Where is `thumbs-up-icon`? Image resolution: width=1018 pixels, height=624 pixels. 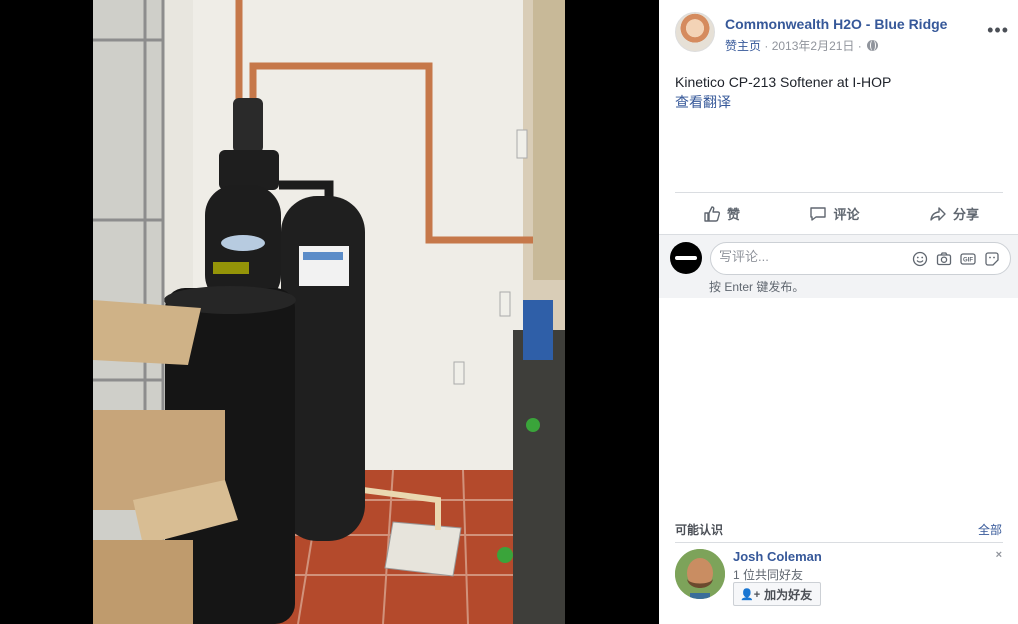 thumbs-up-icon is located at coordinates (712, 213).